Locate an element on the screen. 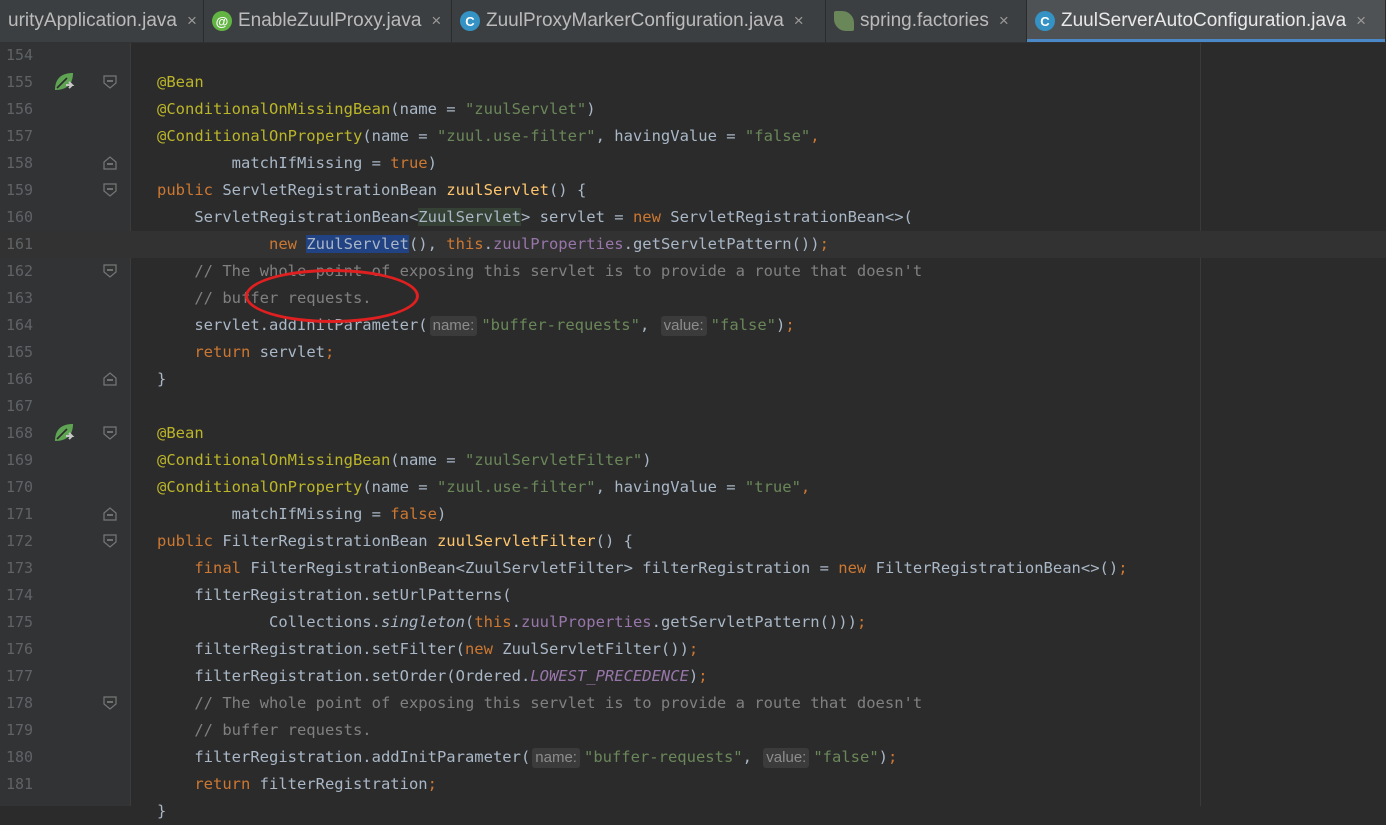 The height and width of the screenshot is (825, 1386). code-line: 158 matchIfMissing = true) is located at coordinates (693, 163).